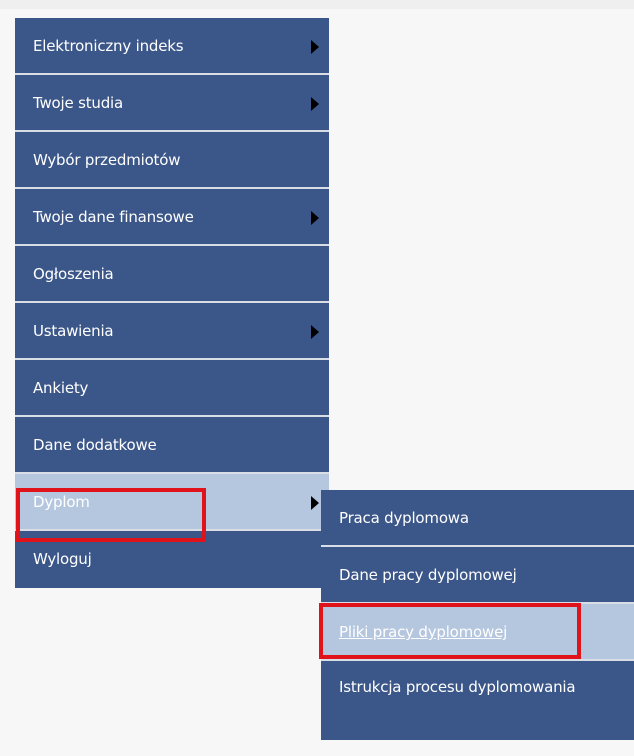 The image size is (634, 756). What do you see at coordinates (113, 217) in the screenshot?
I see `menu-item-label: Twoje dane finansowe` at bounding box center [113, 217].